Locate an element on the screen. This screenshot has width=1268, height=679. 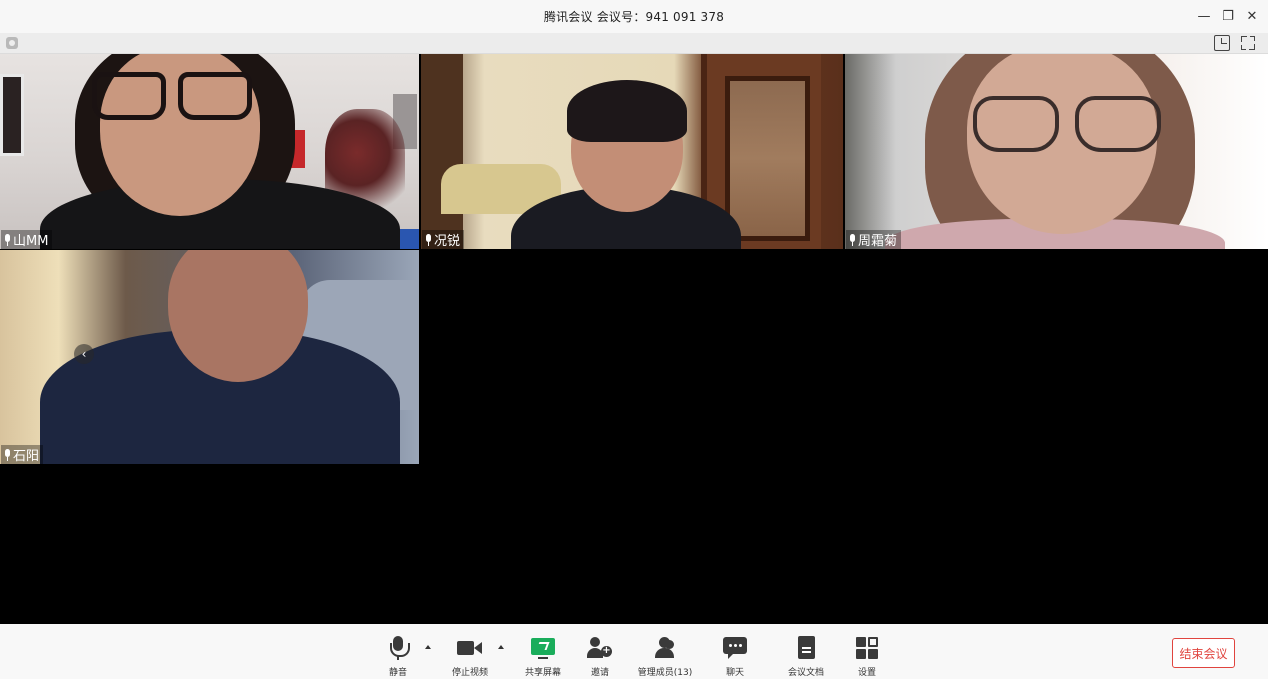
minimize-button: — is located at coordinates (1204, 17).